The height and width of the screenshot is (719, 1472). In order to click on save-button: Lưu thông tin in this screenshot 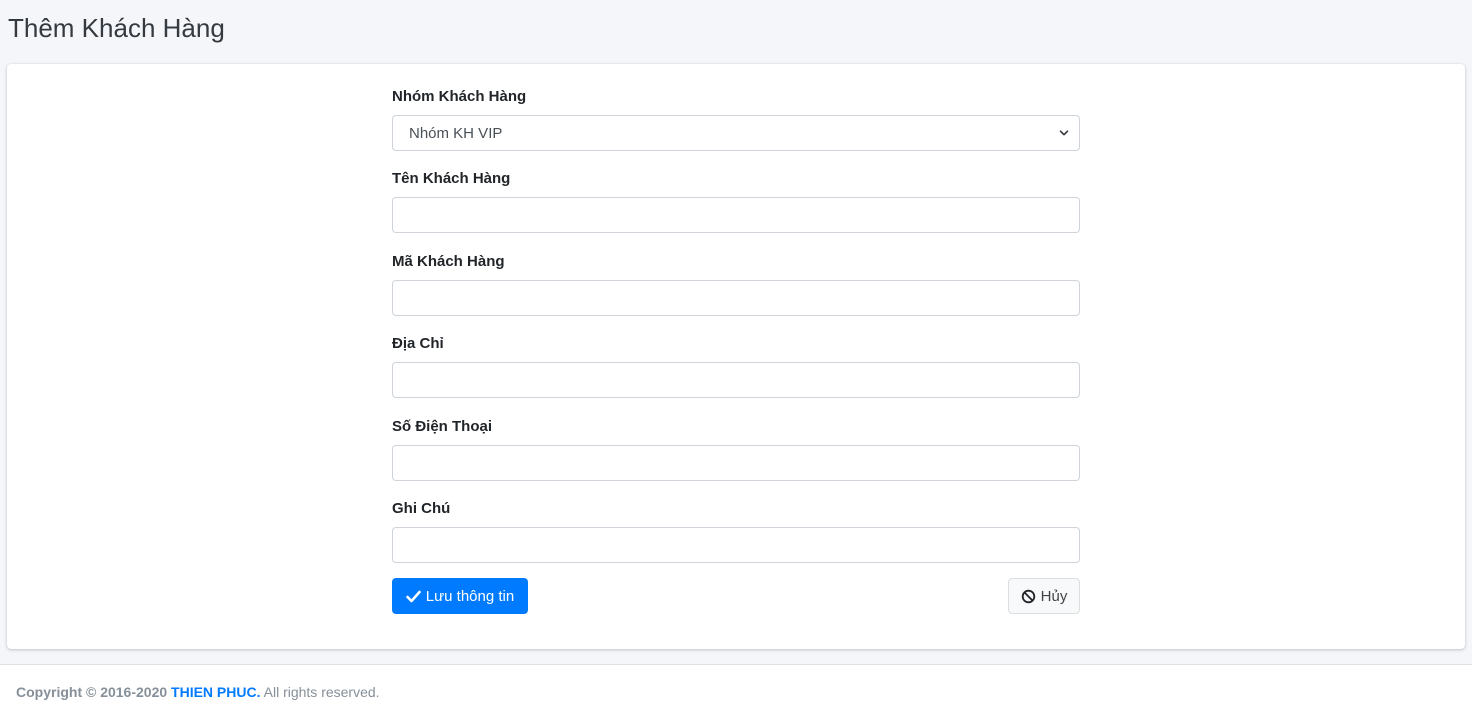, I will do `click(460, 596)`.